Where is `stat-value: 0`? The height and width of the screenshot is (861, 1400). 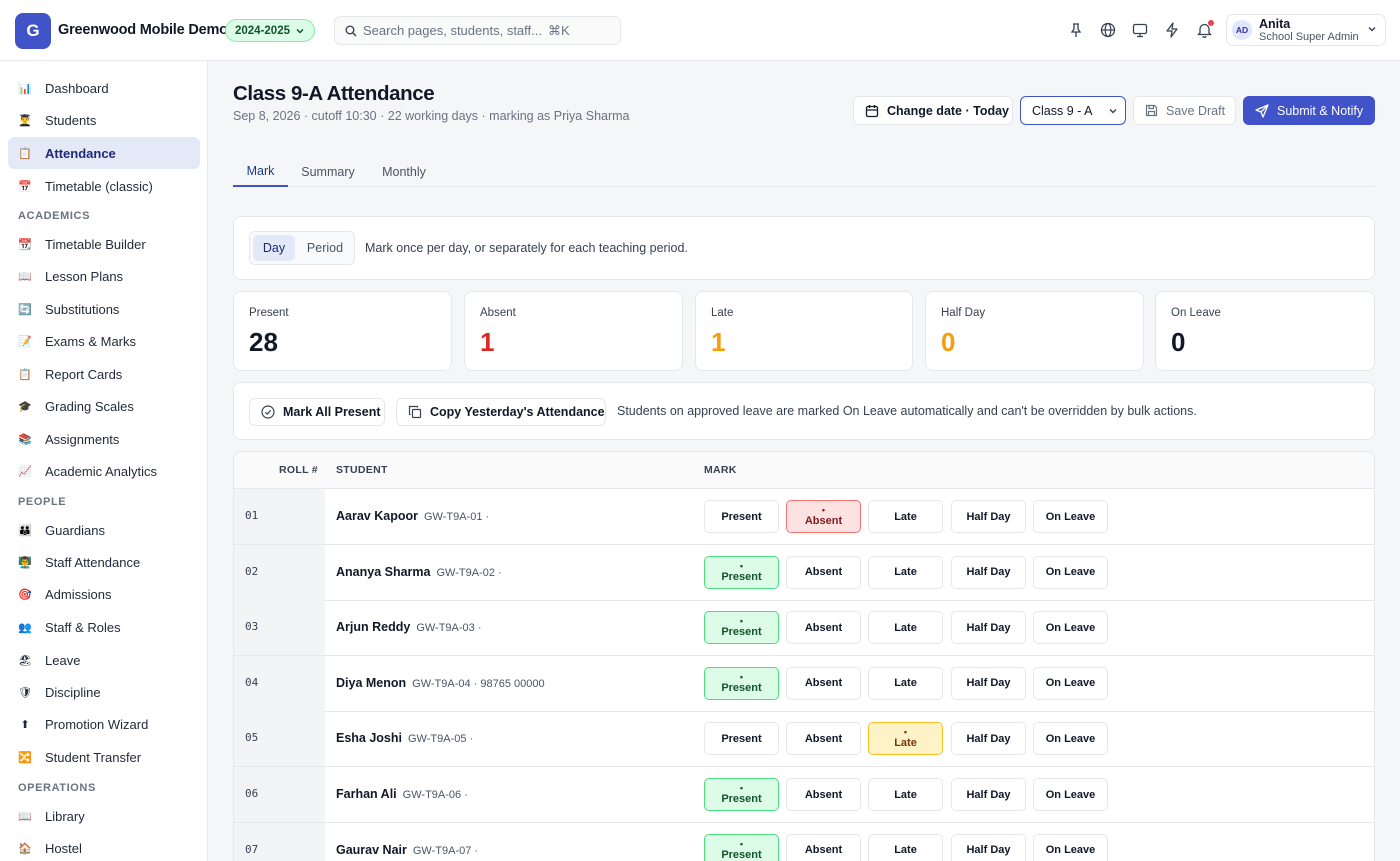
stat-value: 0 is located at coordinates (948, 342).